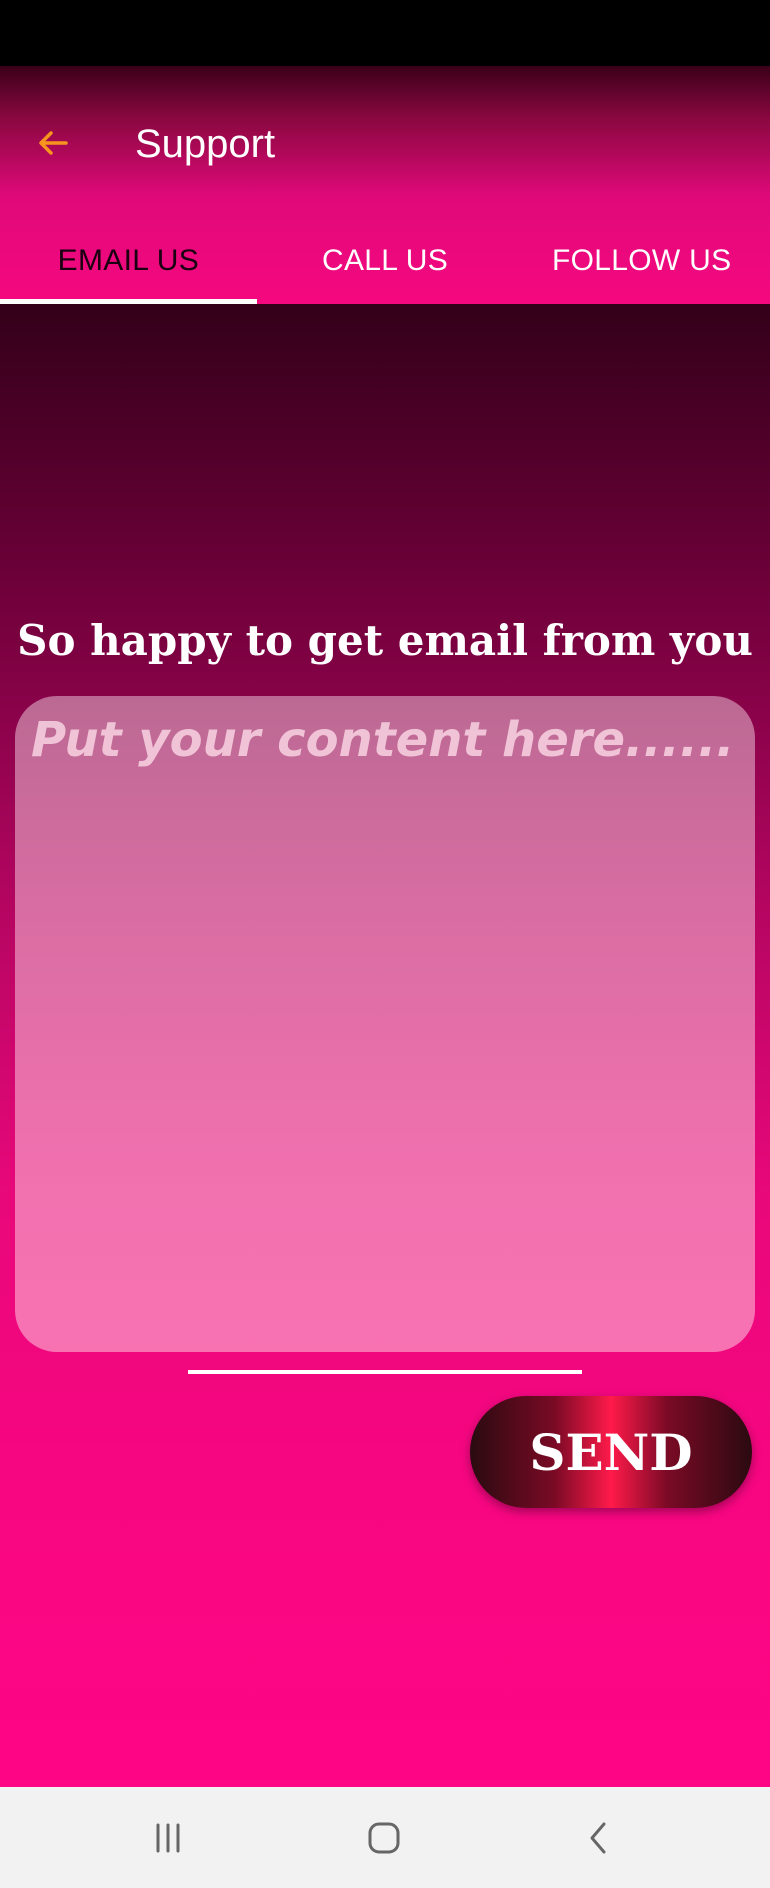  I want to click on home-button, so click(384, 1837).